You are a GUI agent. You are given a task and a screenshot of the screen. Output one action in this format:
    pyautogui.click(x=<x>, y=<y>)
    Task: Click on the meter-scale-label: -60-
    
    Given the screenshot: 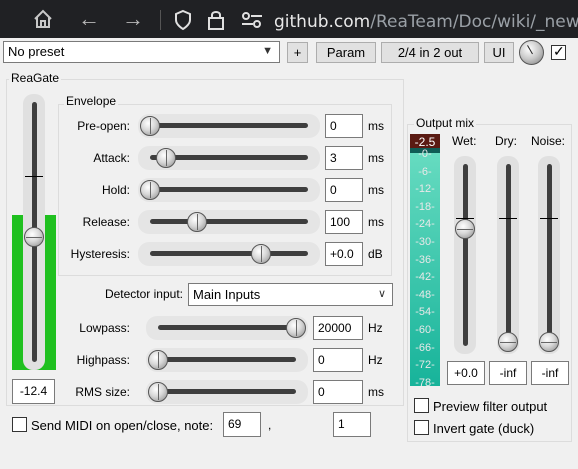 What is the action you would take?
    pyautogui.click(x=425, y=330)
    